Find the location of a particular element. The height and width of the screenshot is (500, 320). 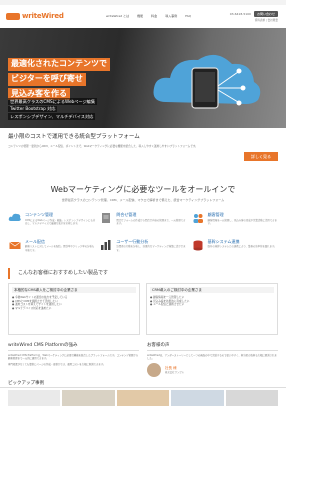

phone-number: 03-6418-5100 is located at coordinates (240, 13).